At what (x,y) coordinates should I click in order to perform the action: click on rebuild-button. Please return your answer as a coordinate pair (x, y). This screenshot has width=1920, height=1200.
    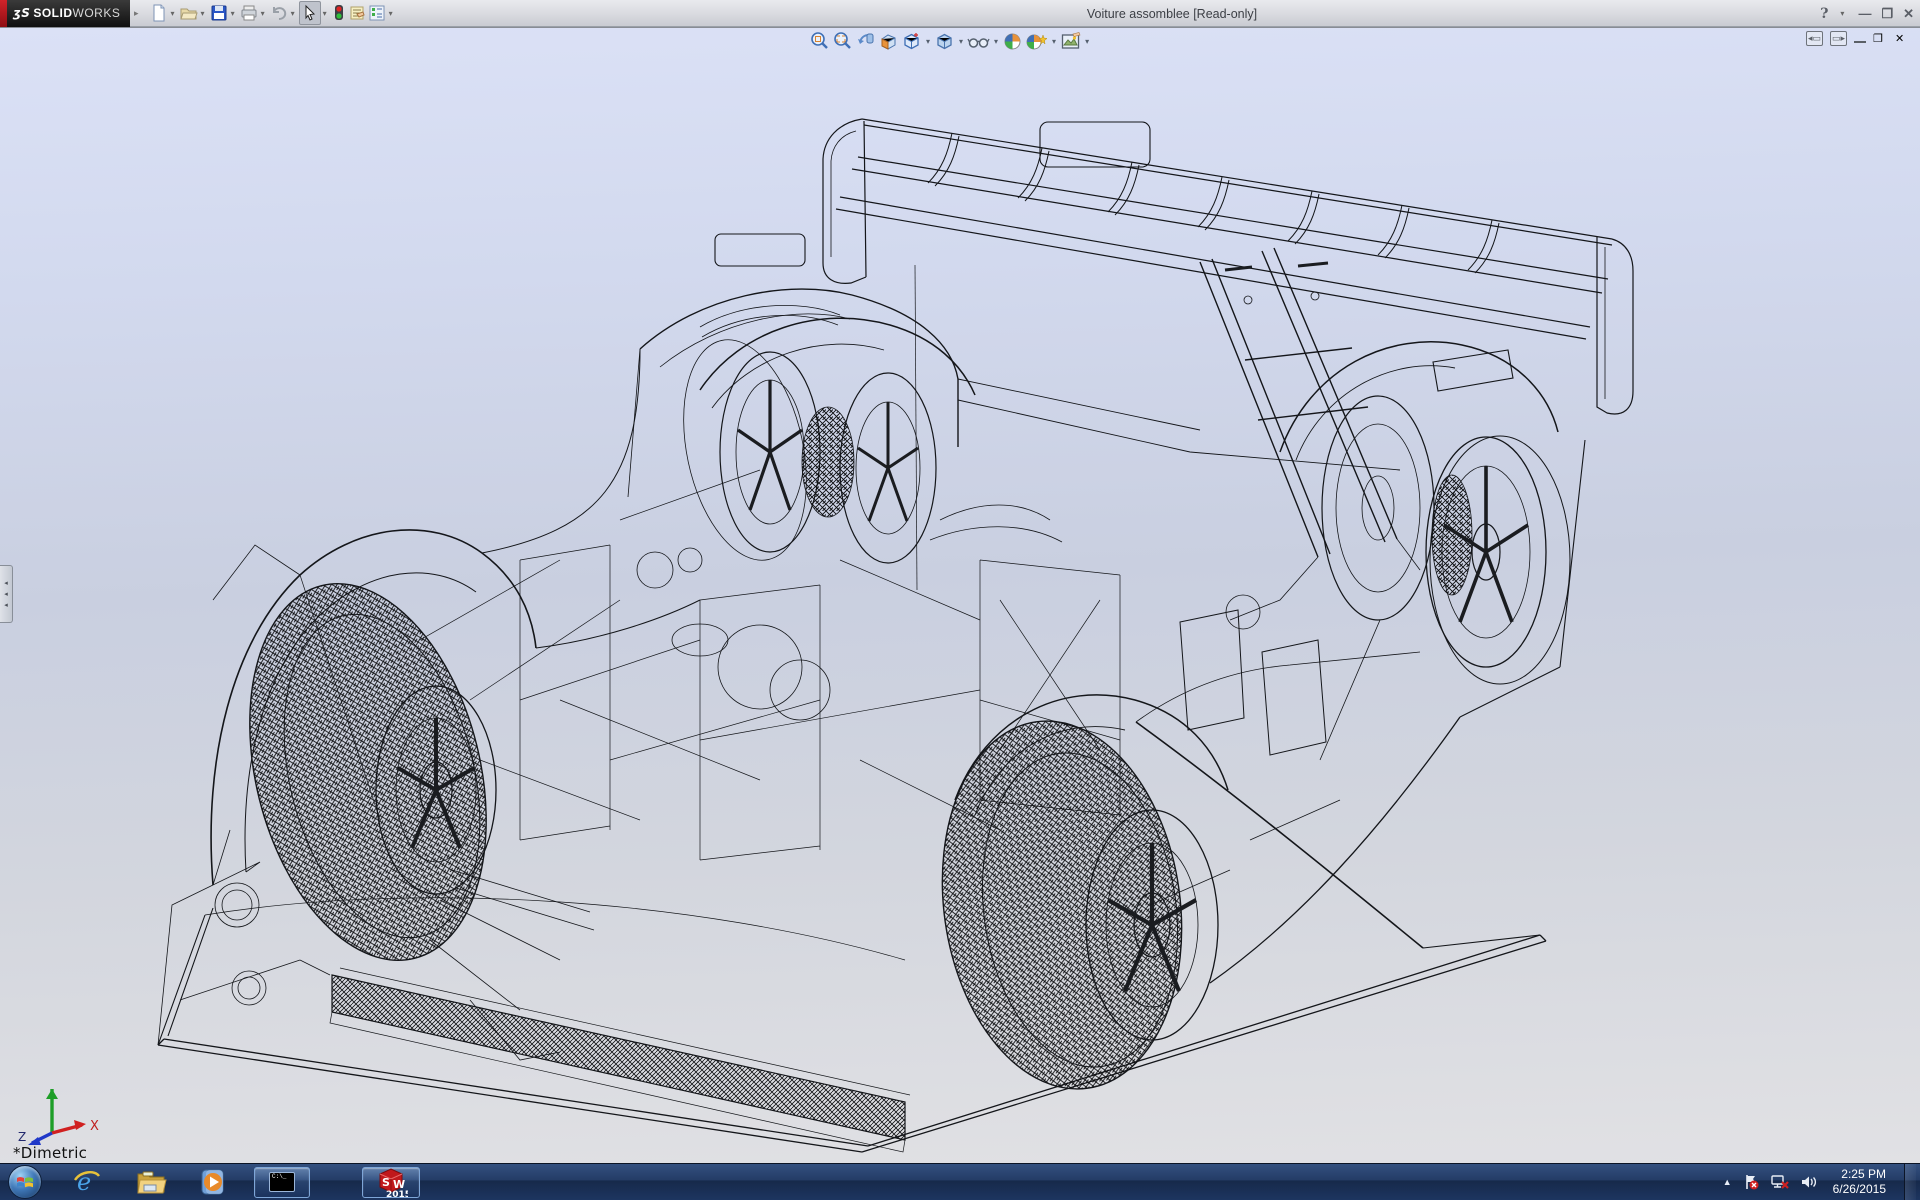
    Looking at the image, I should click on (339, 13).